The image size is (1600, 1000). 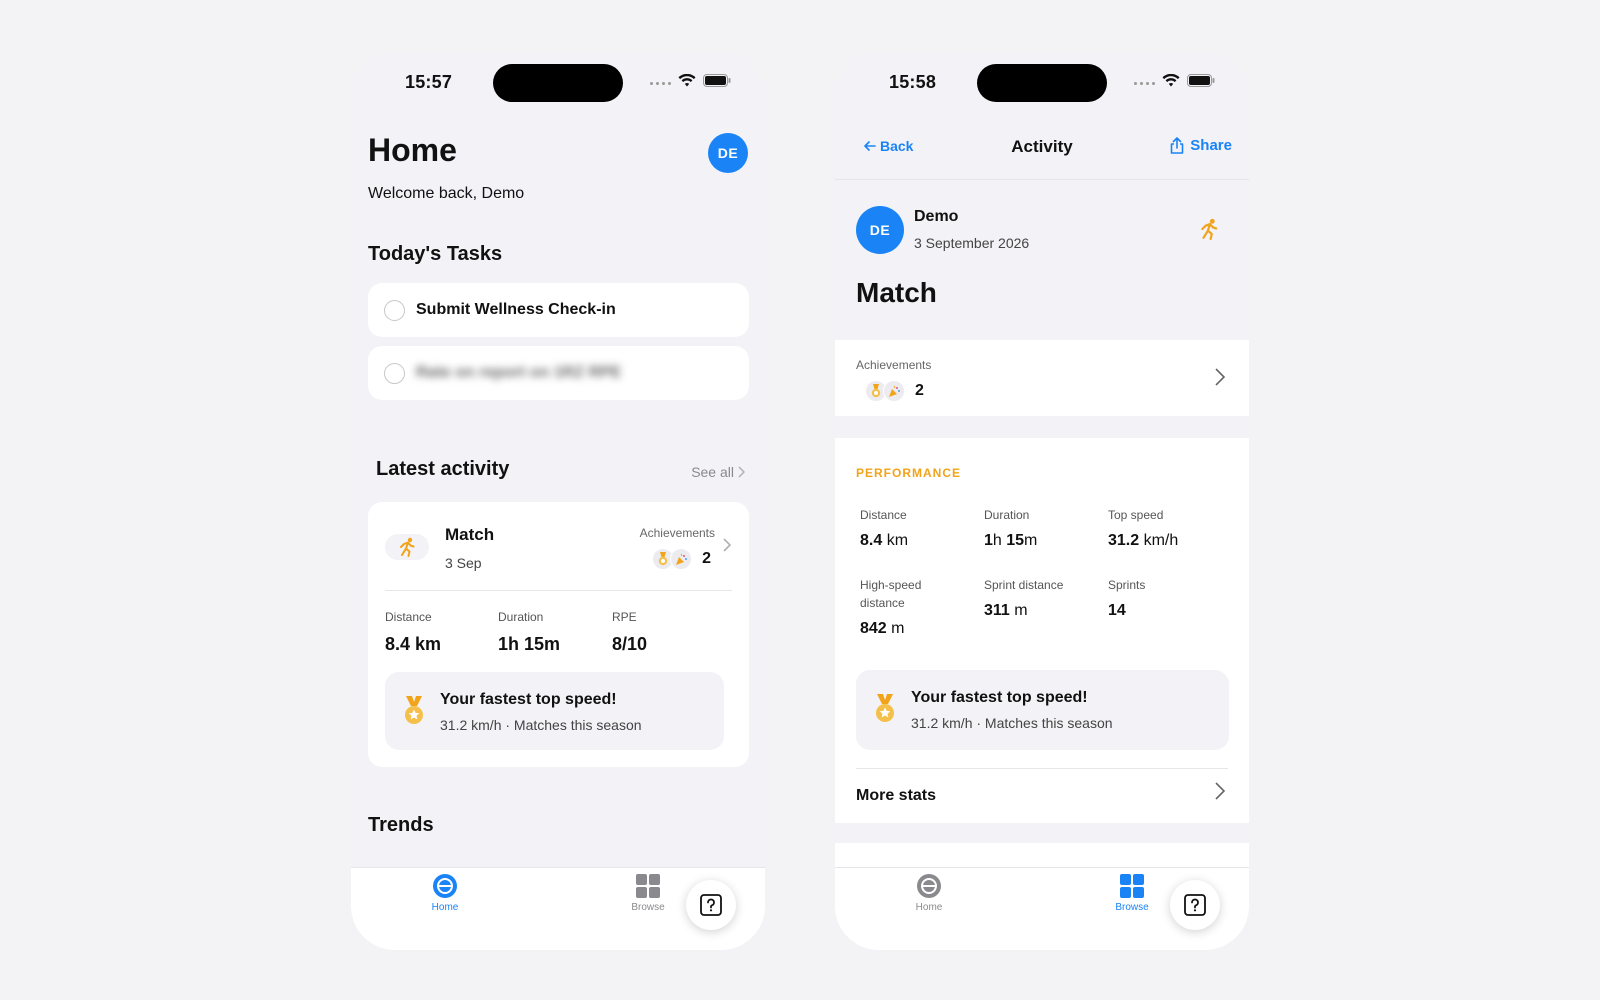 I want to click on task-item: Rate on report on 1RZ RPE, so click(x=558, y=373).